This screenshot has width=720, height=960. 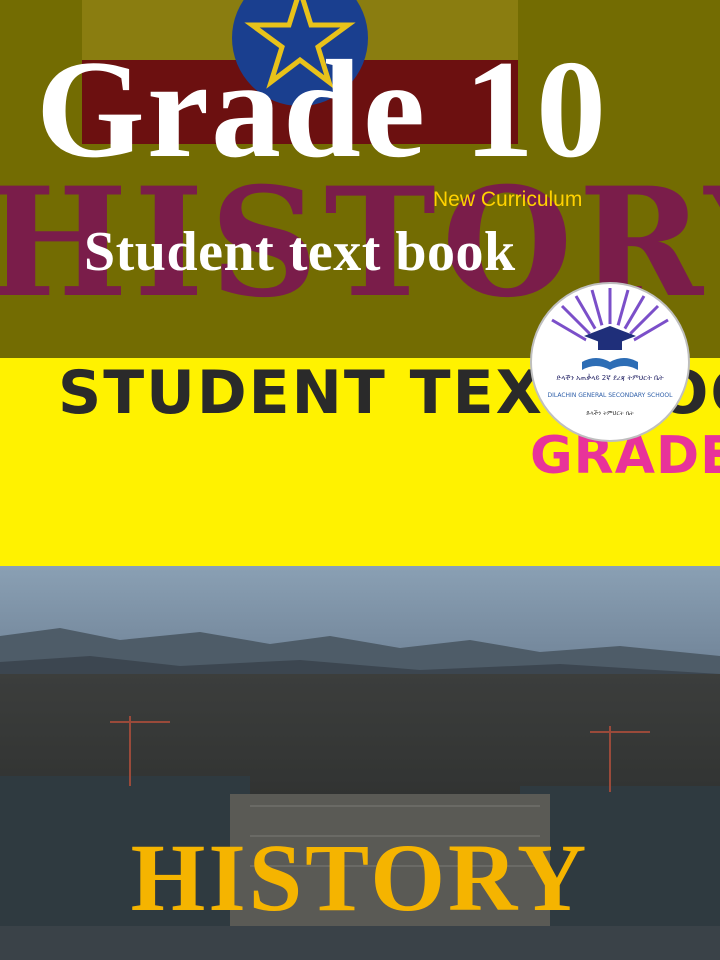 I want to click on subject-title: HISTORY, so click(x=360, y=877).